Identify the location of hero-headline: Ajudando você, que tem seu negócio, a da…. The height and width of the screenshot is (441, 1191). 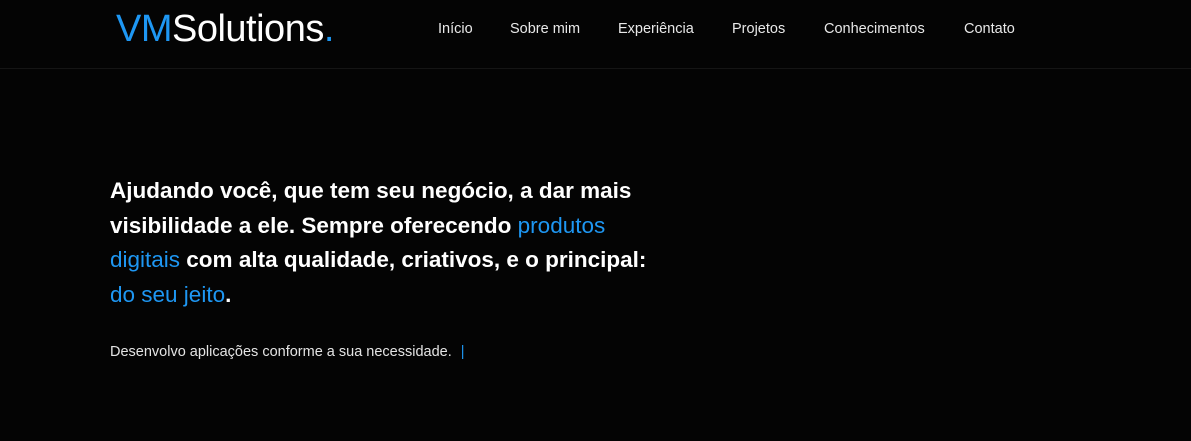
(380, 243).